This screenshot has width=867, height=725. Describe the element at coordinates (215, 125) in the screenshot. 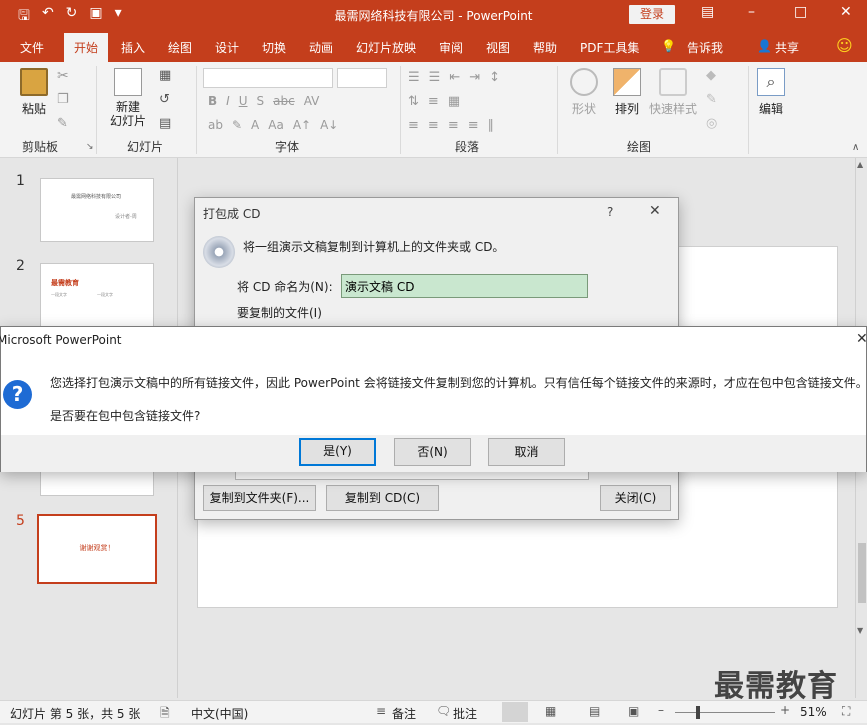

I see `text-effects-icon: ab` at that location.